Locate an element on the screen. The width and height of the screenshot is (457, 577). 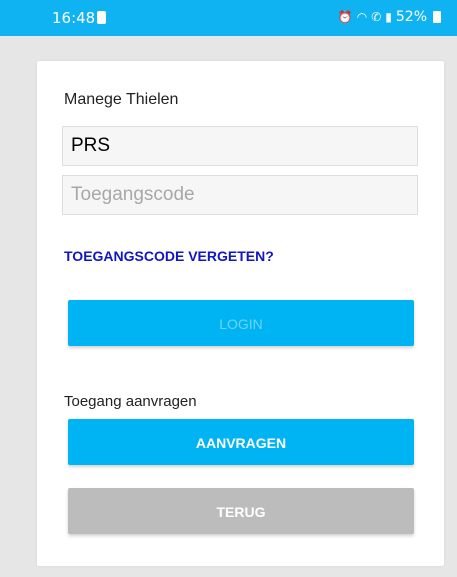
request-button: AANVRAGEN is located at coordinates (241, 442).